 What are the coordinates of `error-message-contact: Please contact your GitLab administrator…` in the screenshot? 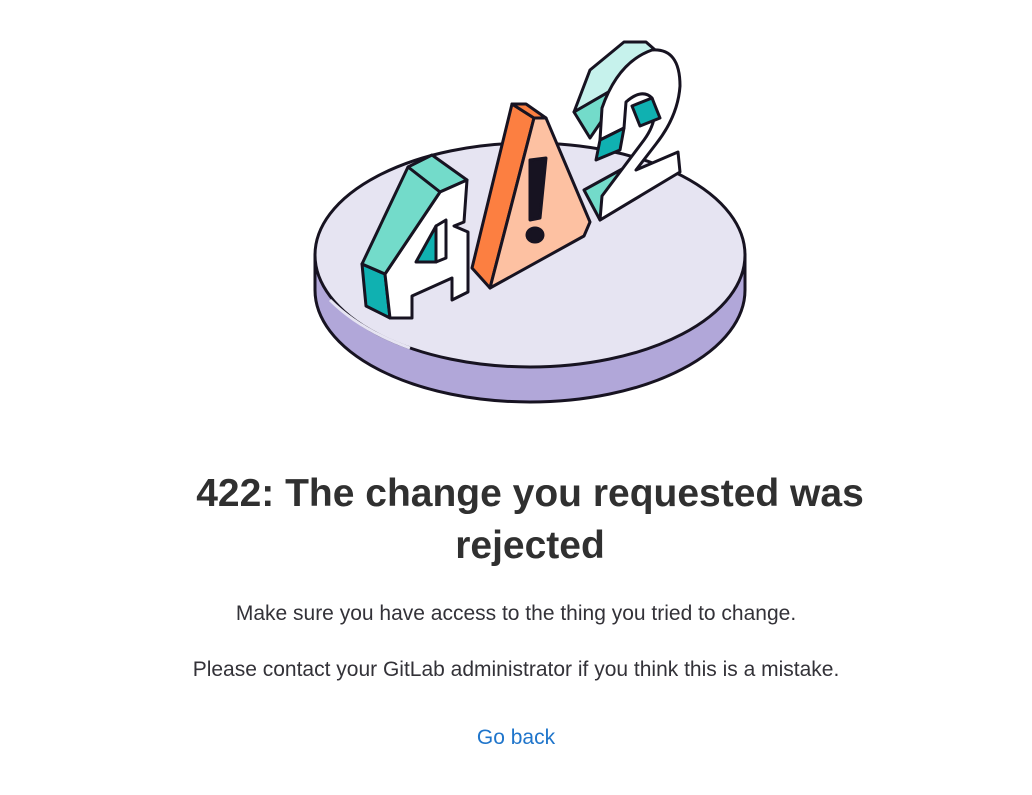 It's located at (516, 669).